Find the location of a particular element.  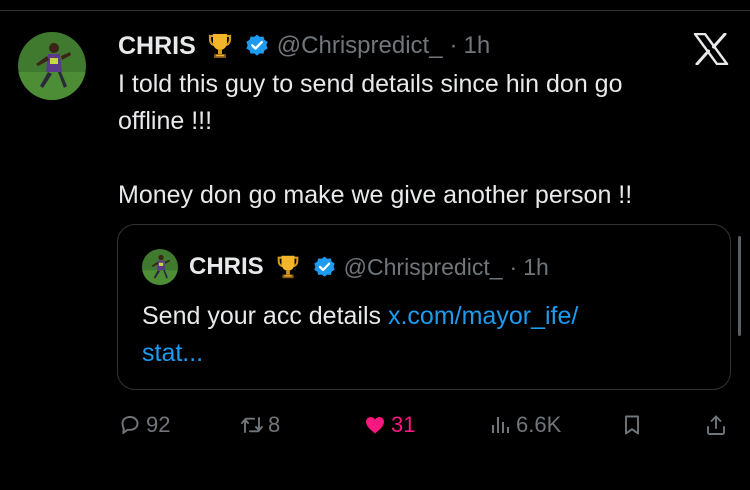

quoted-tweet-header: CHRIS @Chrispredict_ · 1h is located at coordinates (345, 267).